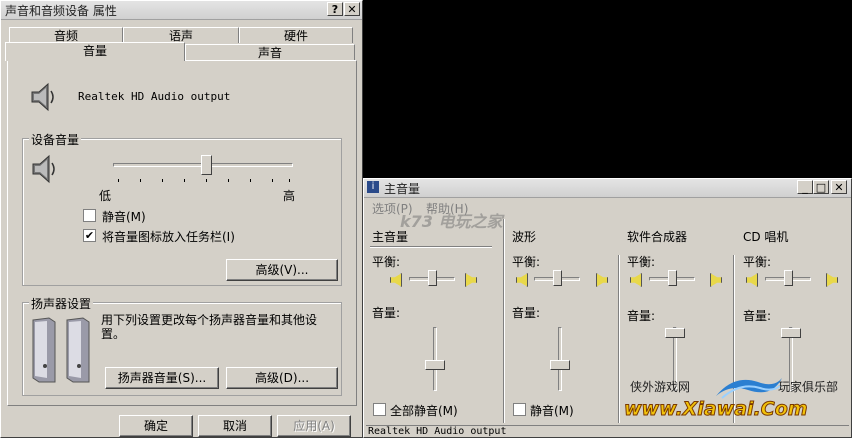 This screenshot has width=852, height=438. What do you see at coordinates (335, 9) in the screenshot?
I see `help-button: ?` at bounding box center [335, 9].